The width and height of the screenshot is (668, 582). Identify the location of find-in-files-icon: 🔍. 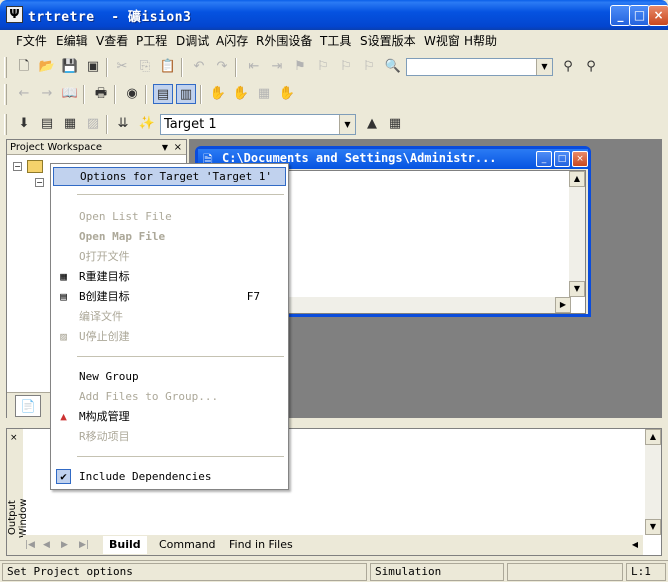
(393, 67).